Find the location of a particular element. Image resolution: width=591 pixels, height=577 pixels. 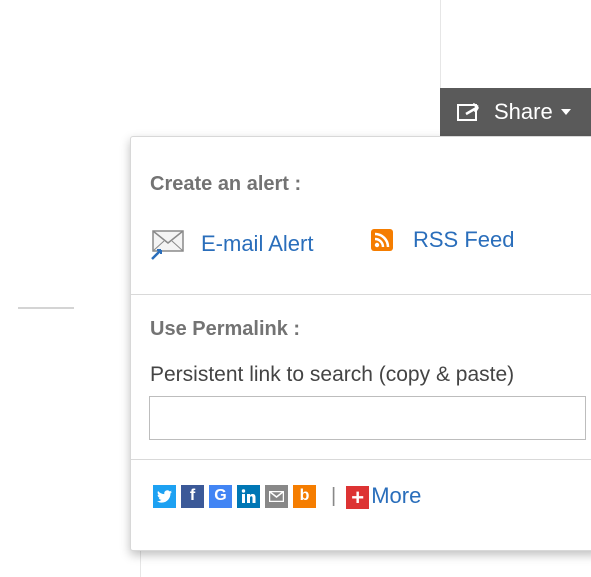

alert-section-title: Create an alert : is located at coordinates (226, 184).